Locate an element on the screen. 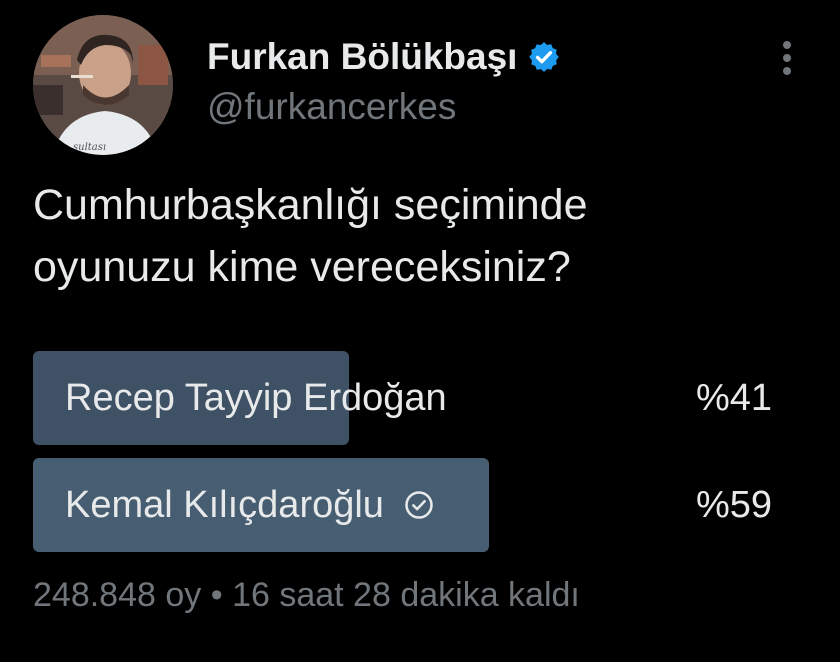 The image size is (840, 662). author-handle: @furkancerkes is located at coordinates (331, 107).